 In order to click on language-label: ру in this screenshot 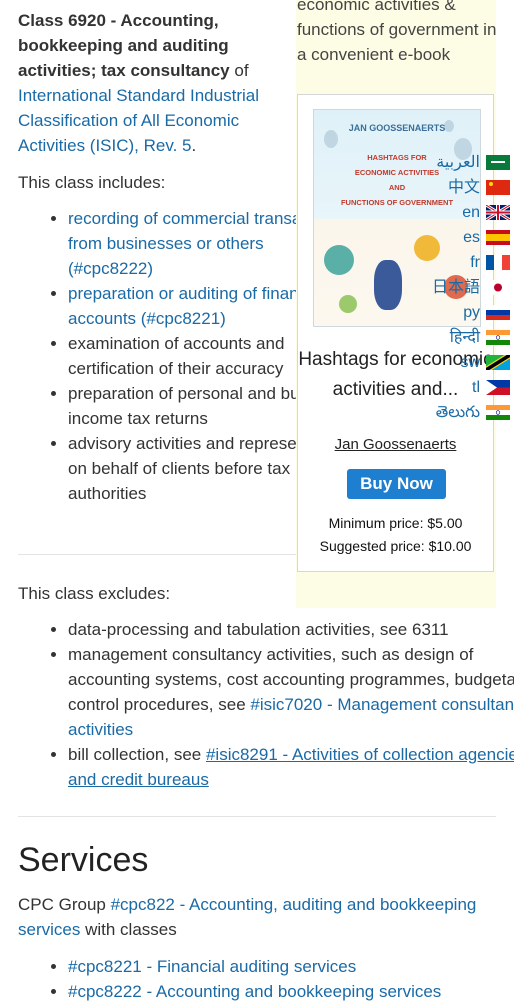, I will do `click(471, 312)`.